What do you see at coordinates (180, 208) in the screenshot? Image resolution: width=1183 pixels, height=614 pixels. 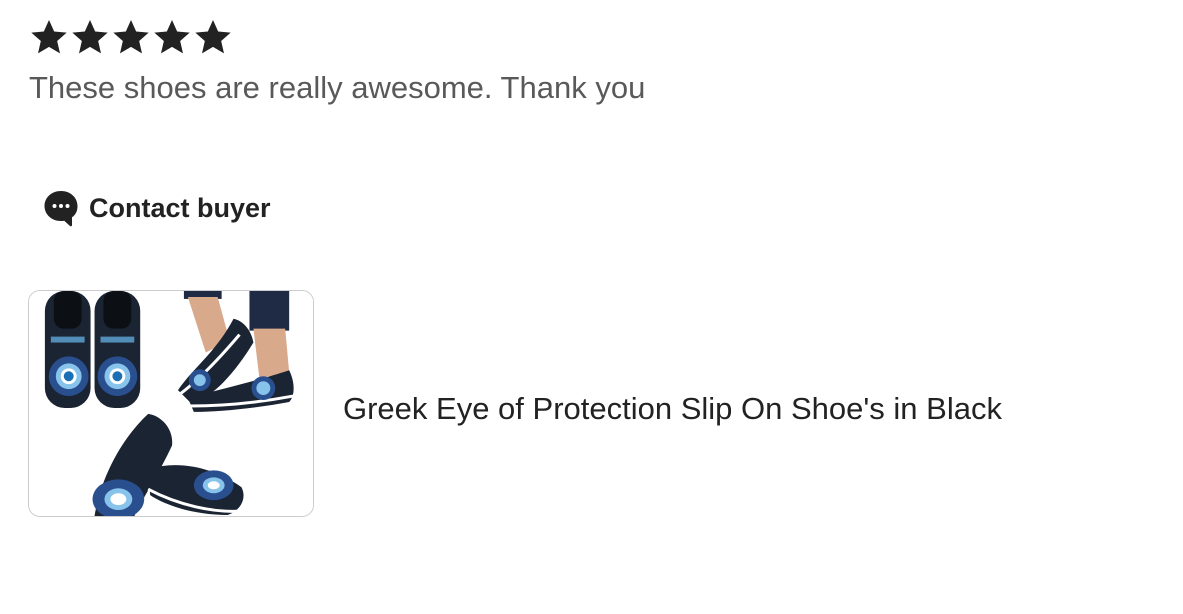 I see `contact-buyer-label: Contact buyer` at bounding box center [180, 208].